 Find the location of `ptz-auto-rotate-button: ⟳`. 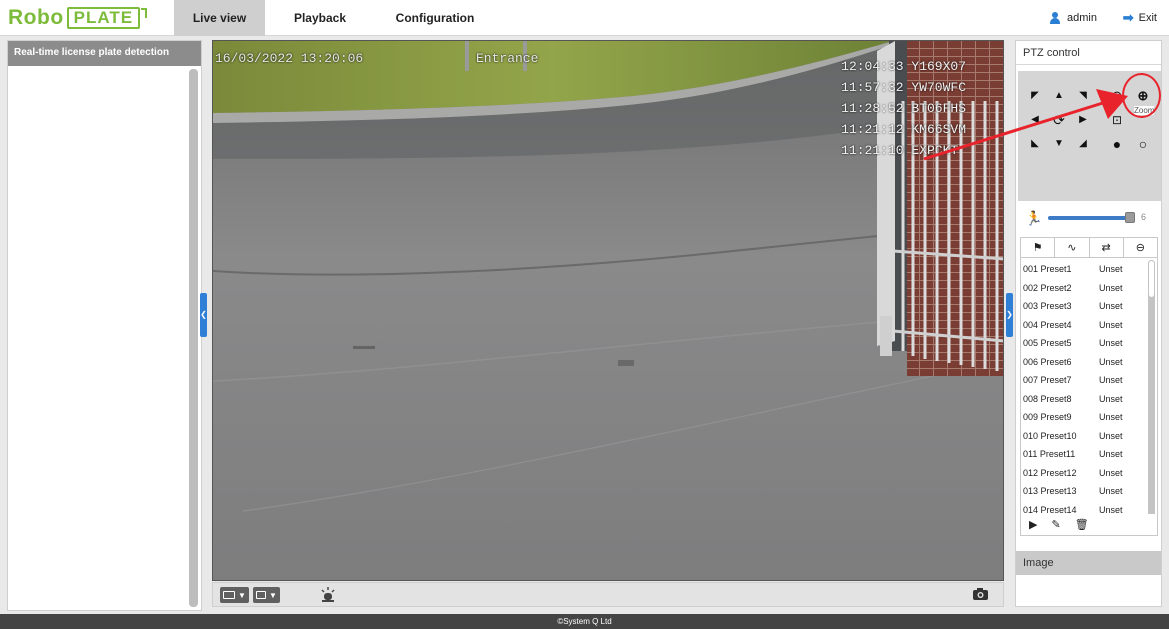

ptz-auto-rotate-button: ⟳ is located at coordinates (1059, 120).